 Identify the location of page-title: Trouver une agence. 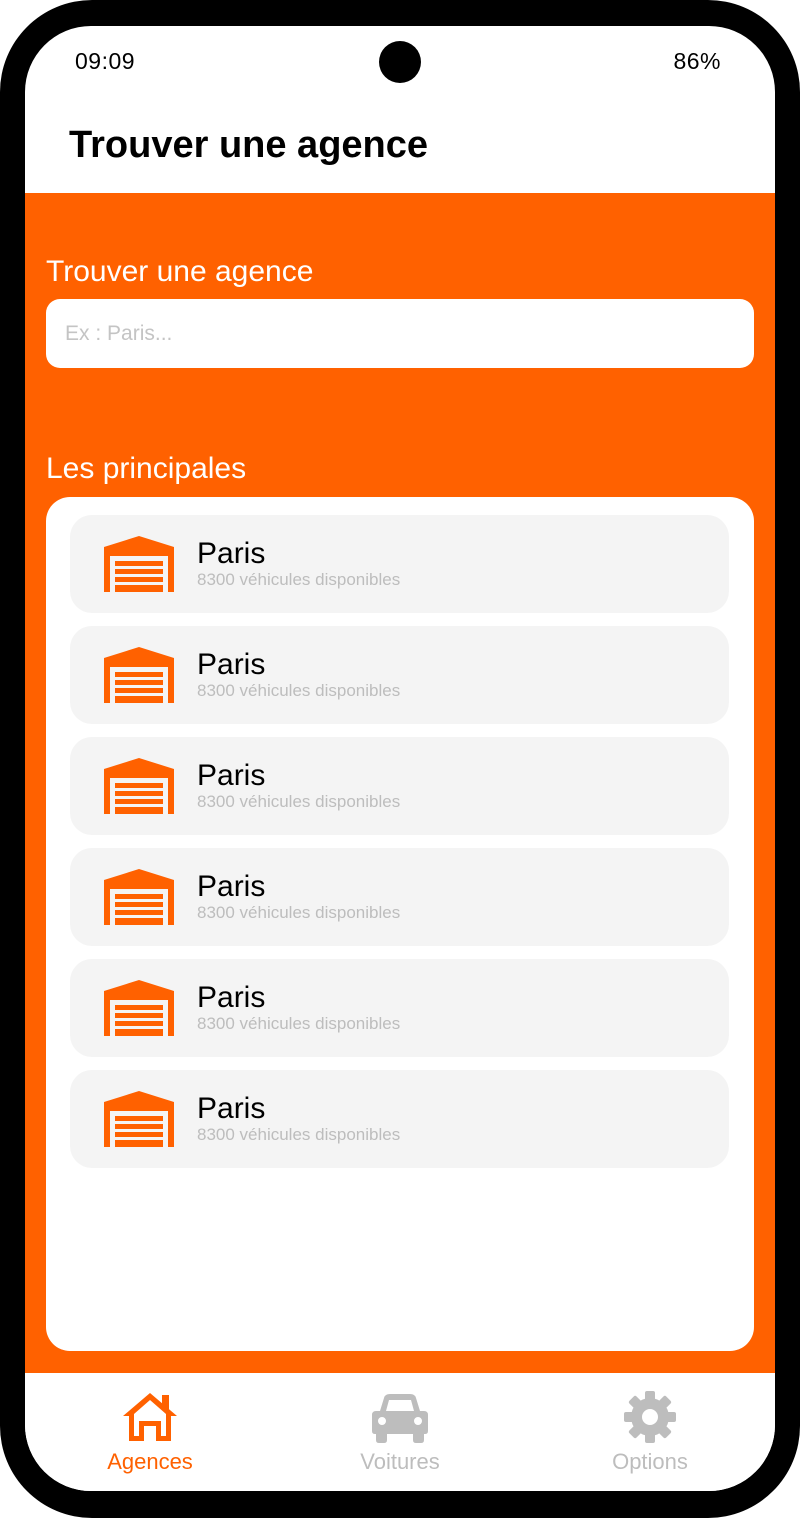
(249, 145).